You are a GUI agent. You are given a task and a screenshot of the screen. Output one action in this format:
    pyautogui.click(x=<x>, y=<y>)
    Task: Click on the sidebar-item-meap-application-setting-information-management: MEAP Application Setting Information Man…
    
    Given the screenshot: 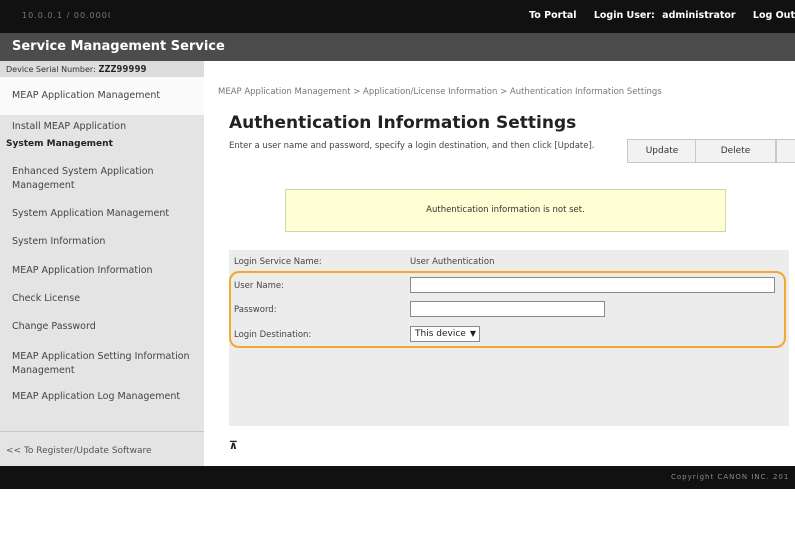 What is the action you would take?
    pyautogui.click(x=104, y=364)
    